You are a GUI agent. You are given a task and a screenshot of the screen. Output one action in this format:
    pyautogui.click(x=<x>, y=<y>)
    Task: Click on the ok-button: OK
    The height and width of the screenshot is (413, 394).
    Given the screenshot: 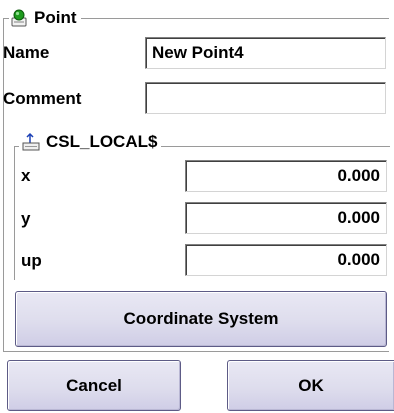 What is the action you would take?
    pyautogui.click(x=310, y=385)
    